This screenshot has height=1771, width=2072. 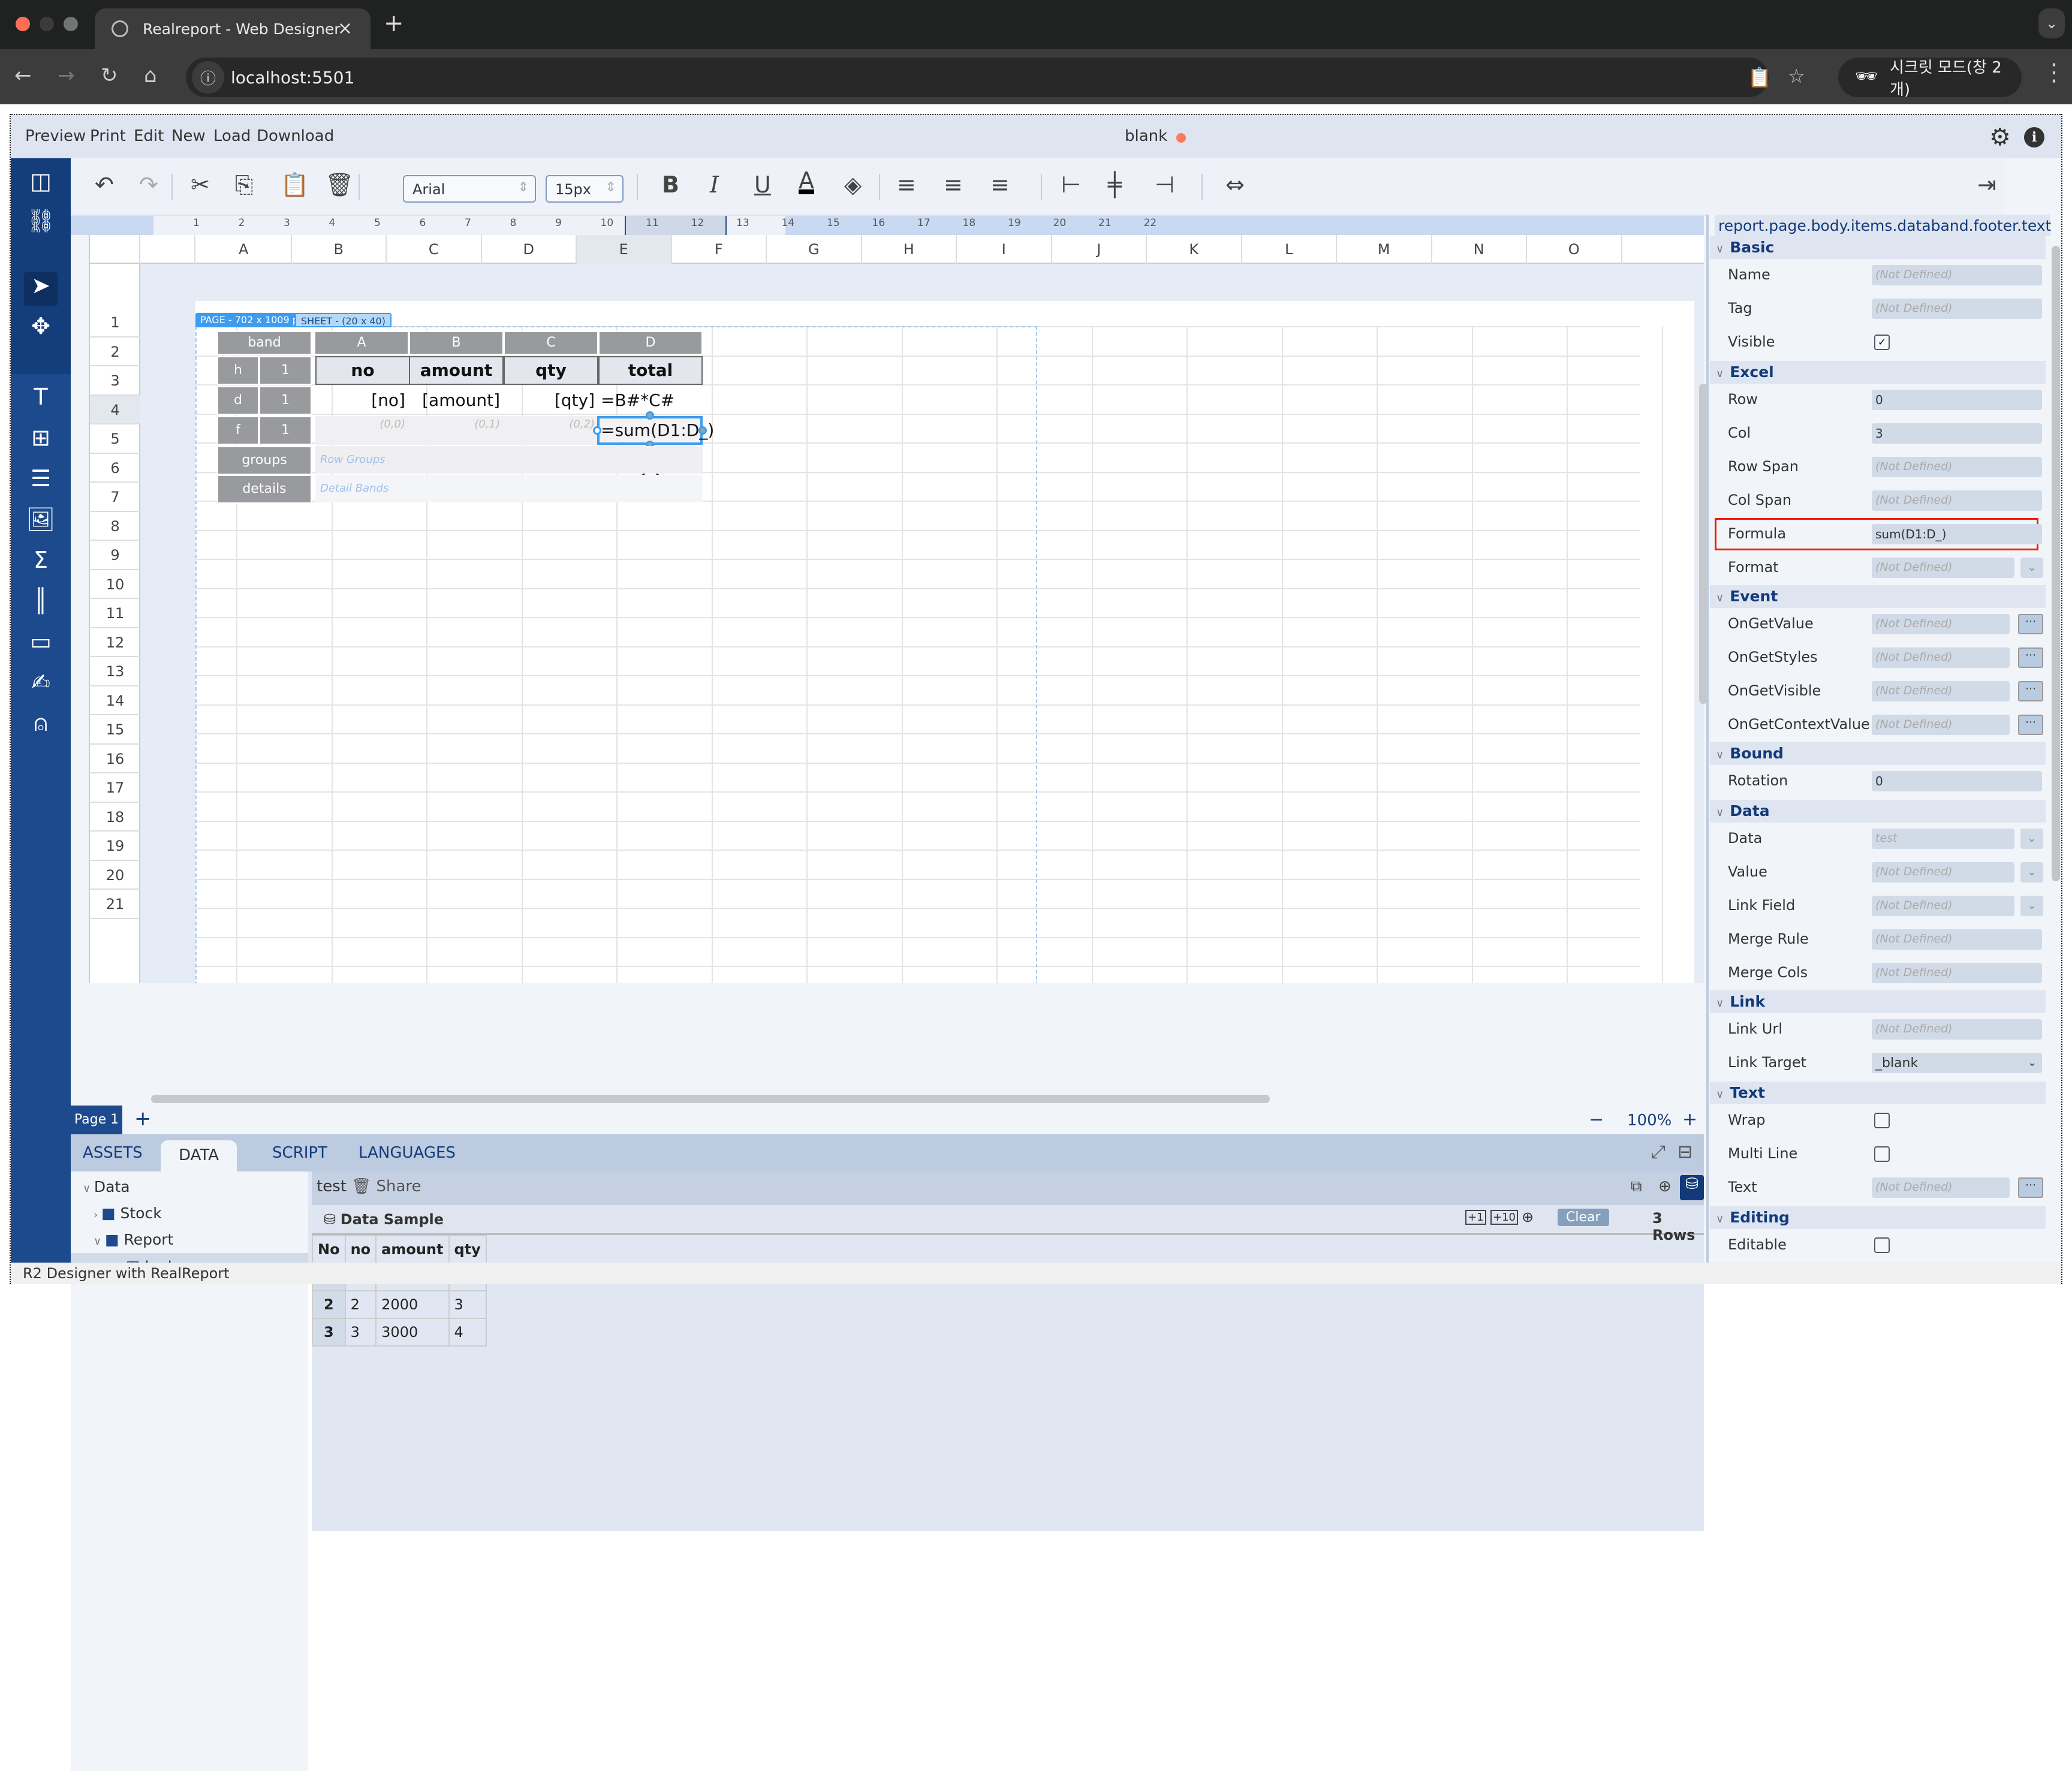 I want to click on detail-cell: [no], so click(x=362, y=400).